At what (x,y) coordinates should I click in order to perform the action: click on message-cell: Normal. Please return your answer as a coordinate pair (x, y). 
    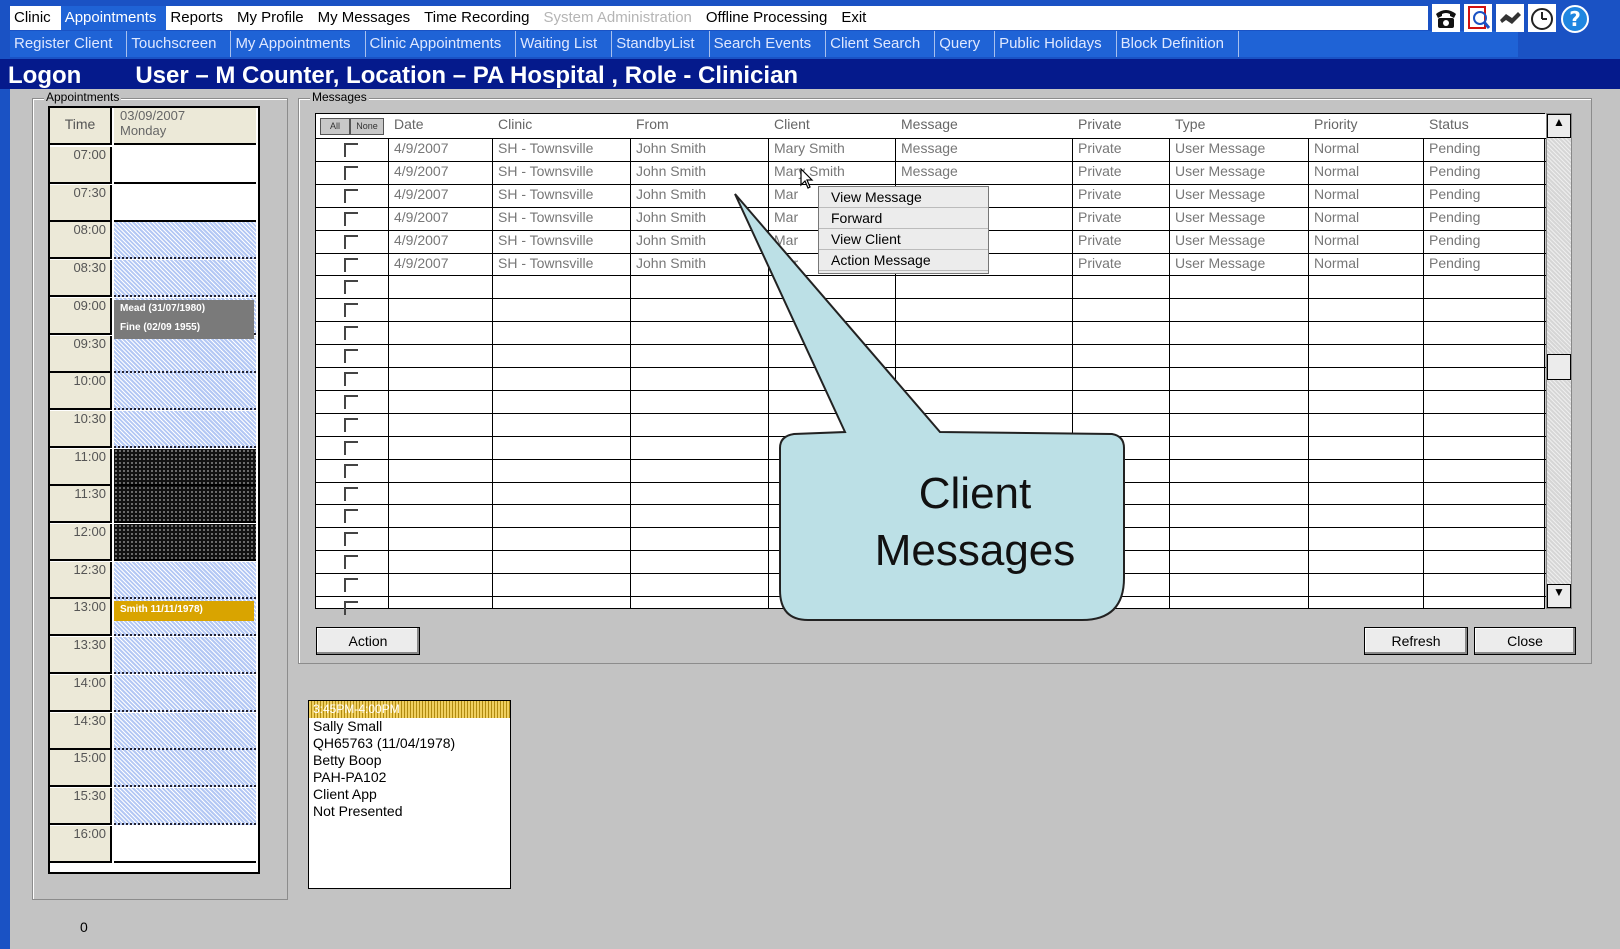
    Looking at the image, I should click on (1337, 148).